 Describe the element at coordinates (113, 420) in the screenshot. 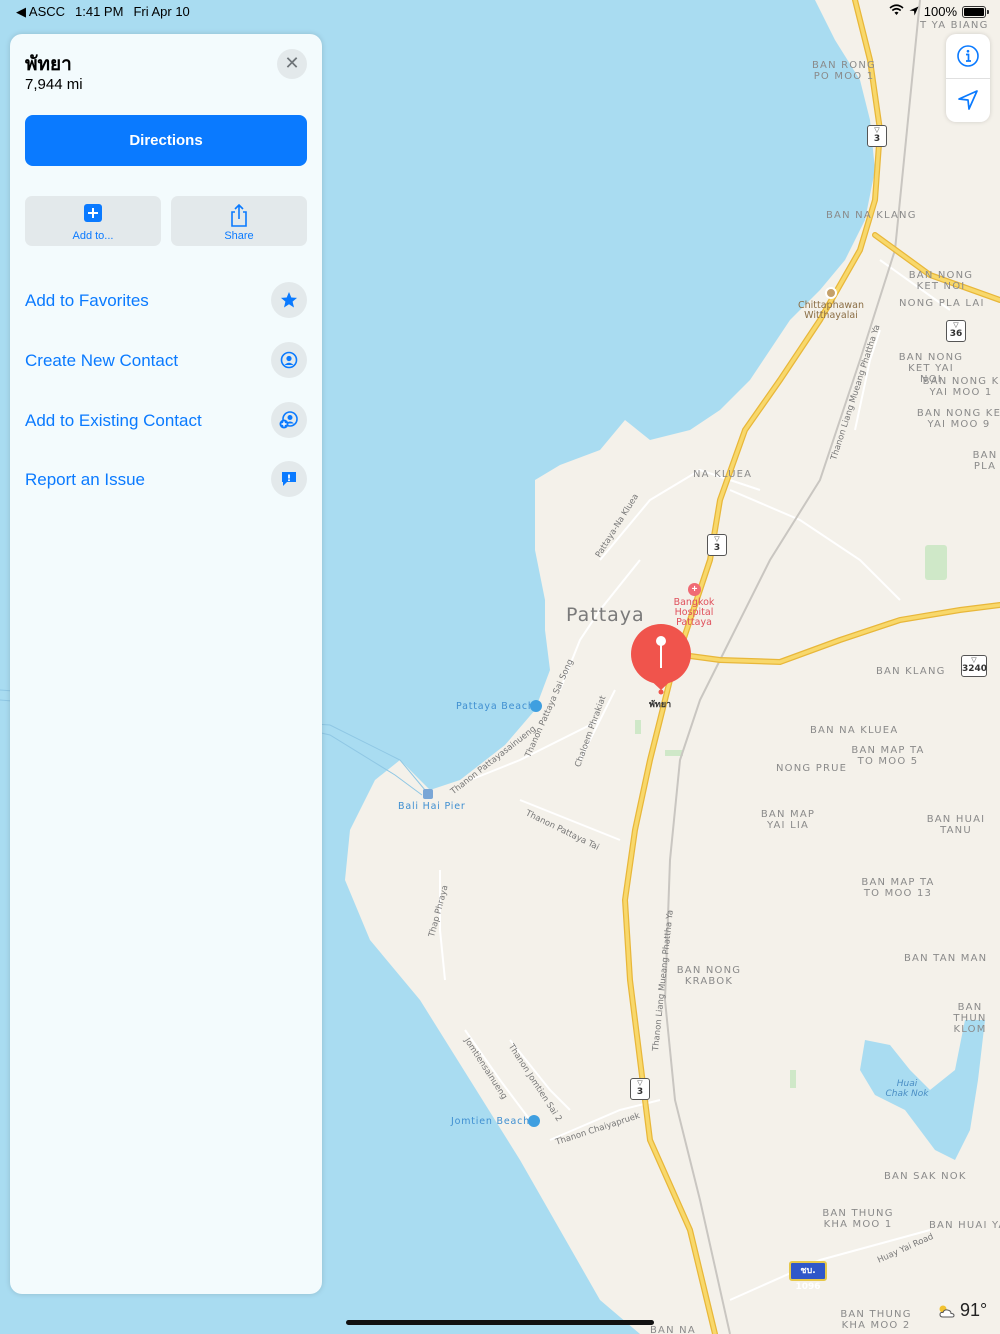

I see `menu-label: Add to Existing Contact` at that location.